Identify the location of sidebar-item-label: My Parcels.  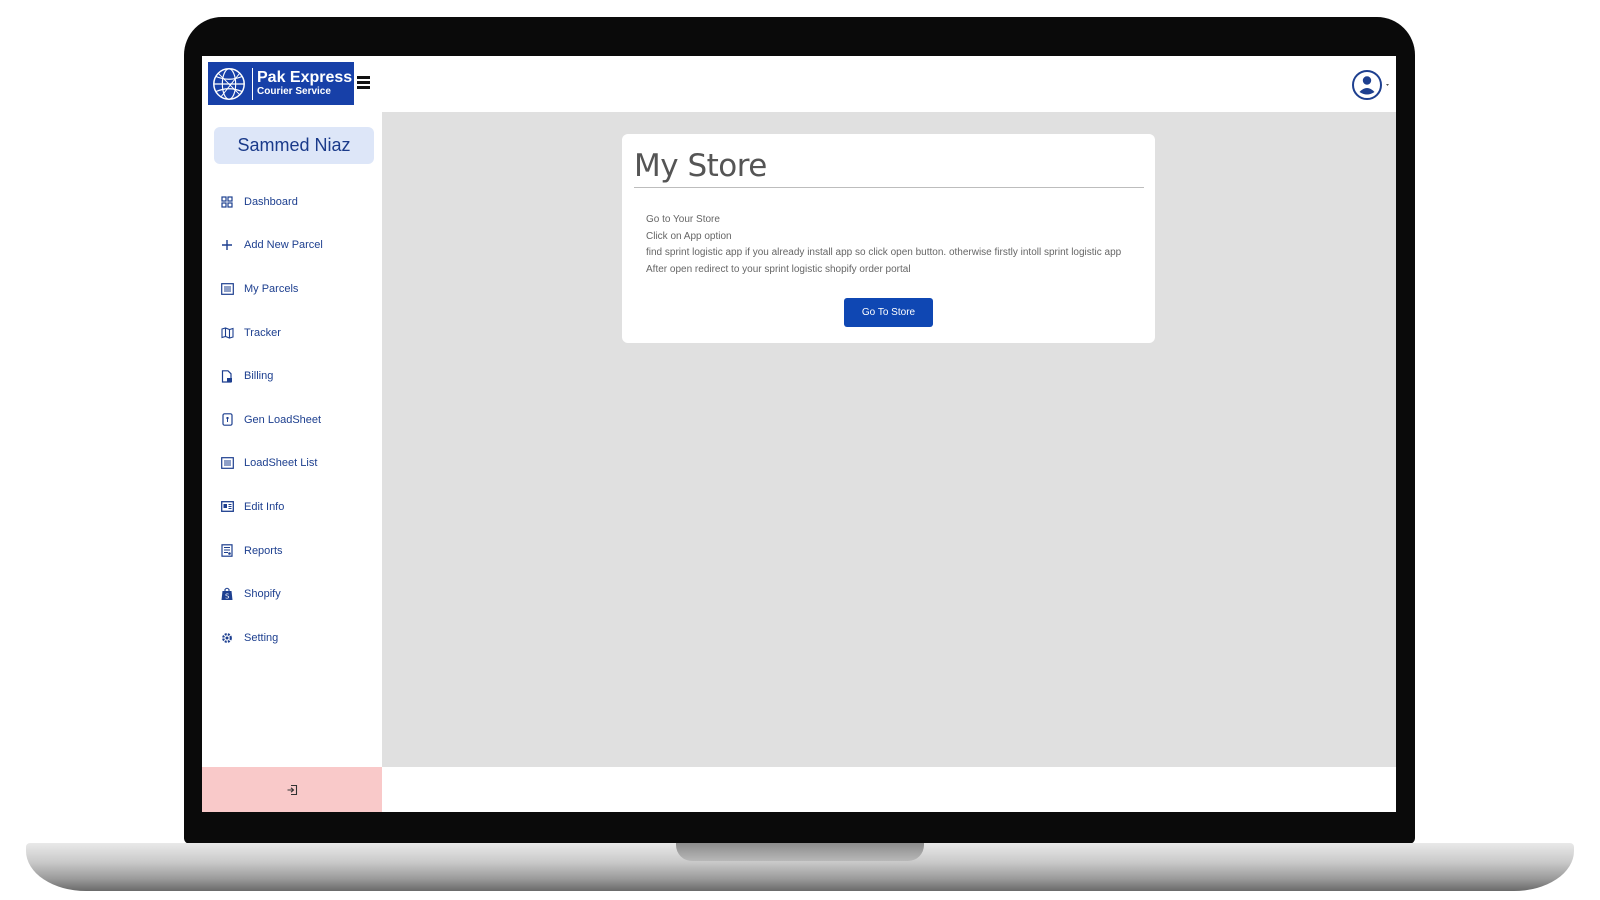
(271, 288).